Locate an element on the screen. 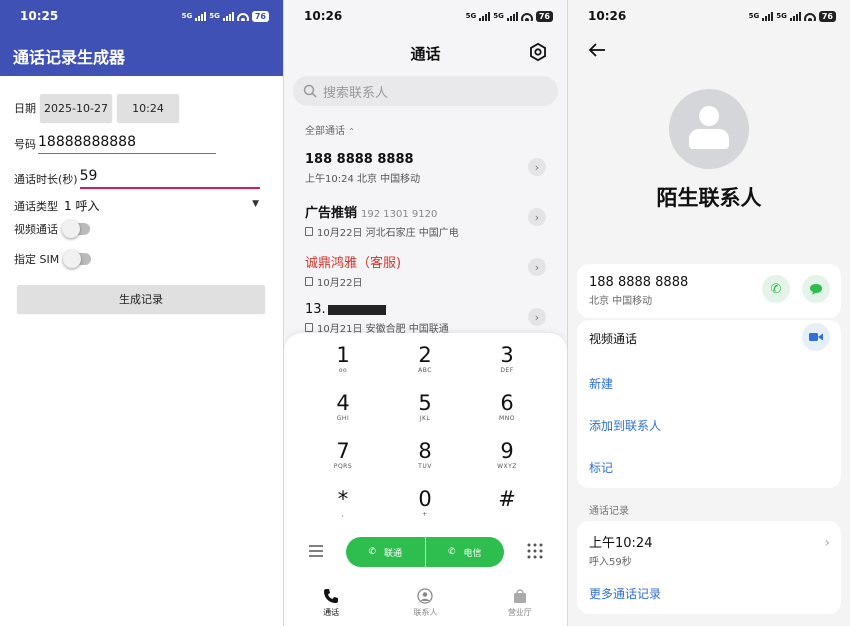 This screenshot has height=626, width=850. video-call-row: 视频通话 is located at coordinates (52, 229).